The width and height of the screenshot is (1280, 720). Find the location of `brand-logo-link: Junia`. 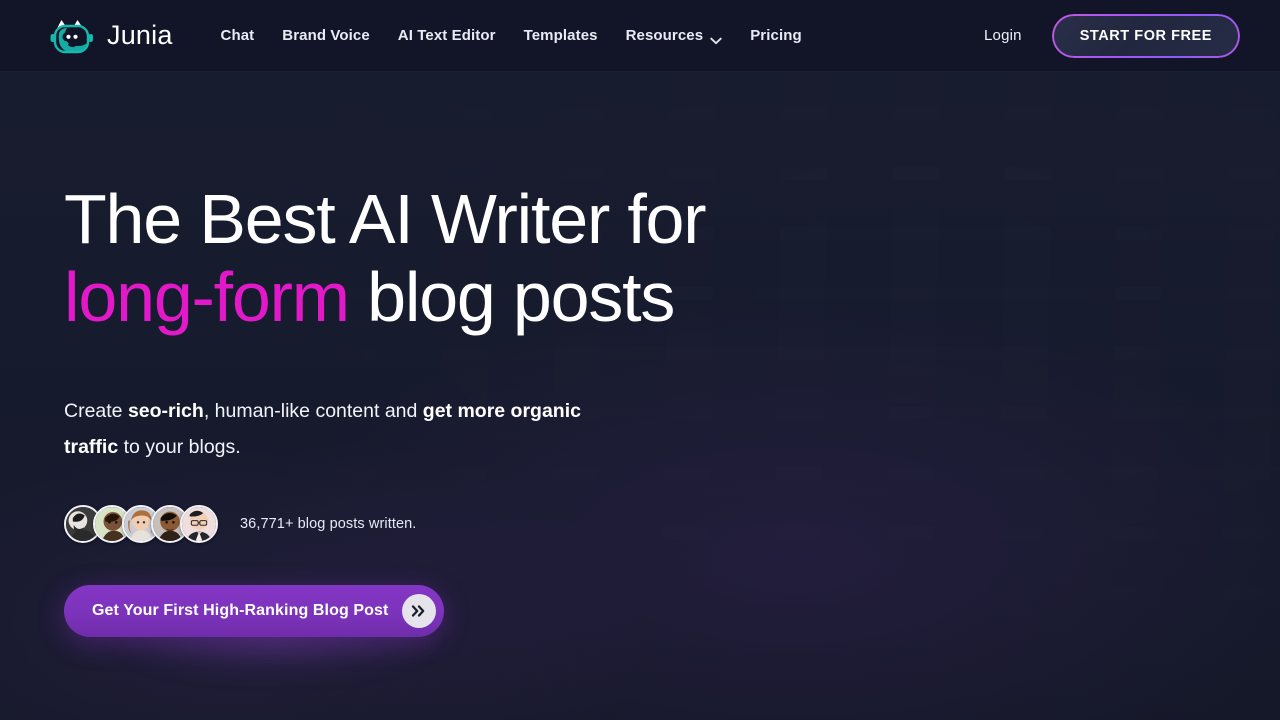

brand-logo-link: Junia is located at coordinates (111, 36).